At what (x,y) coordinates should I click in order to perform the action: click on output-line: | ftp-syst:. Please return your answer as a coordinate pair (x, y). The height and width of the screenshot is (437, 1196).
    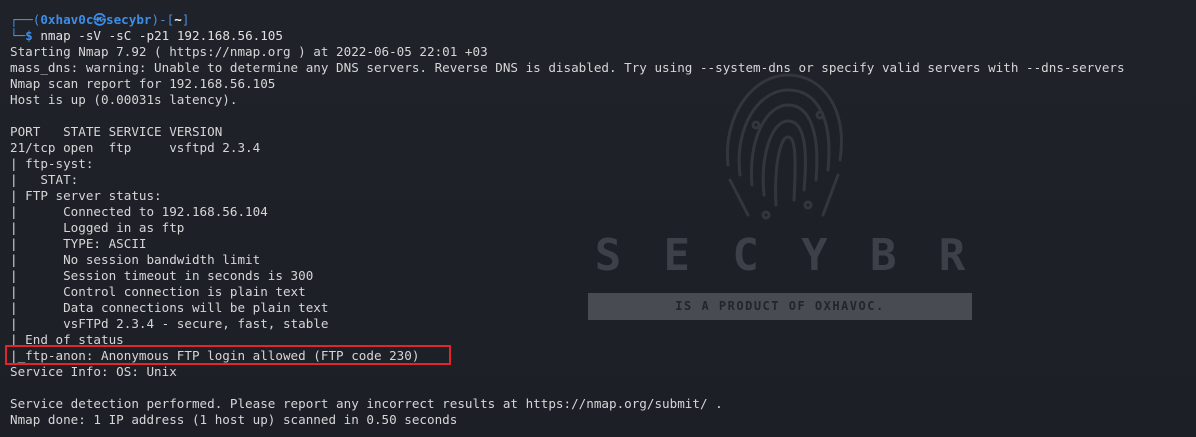
    Looking at the image, I should click on (52, 163).